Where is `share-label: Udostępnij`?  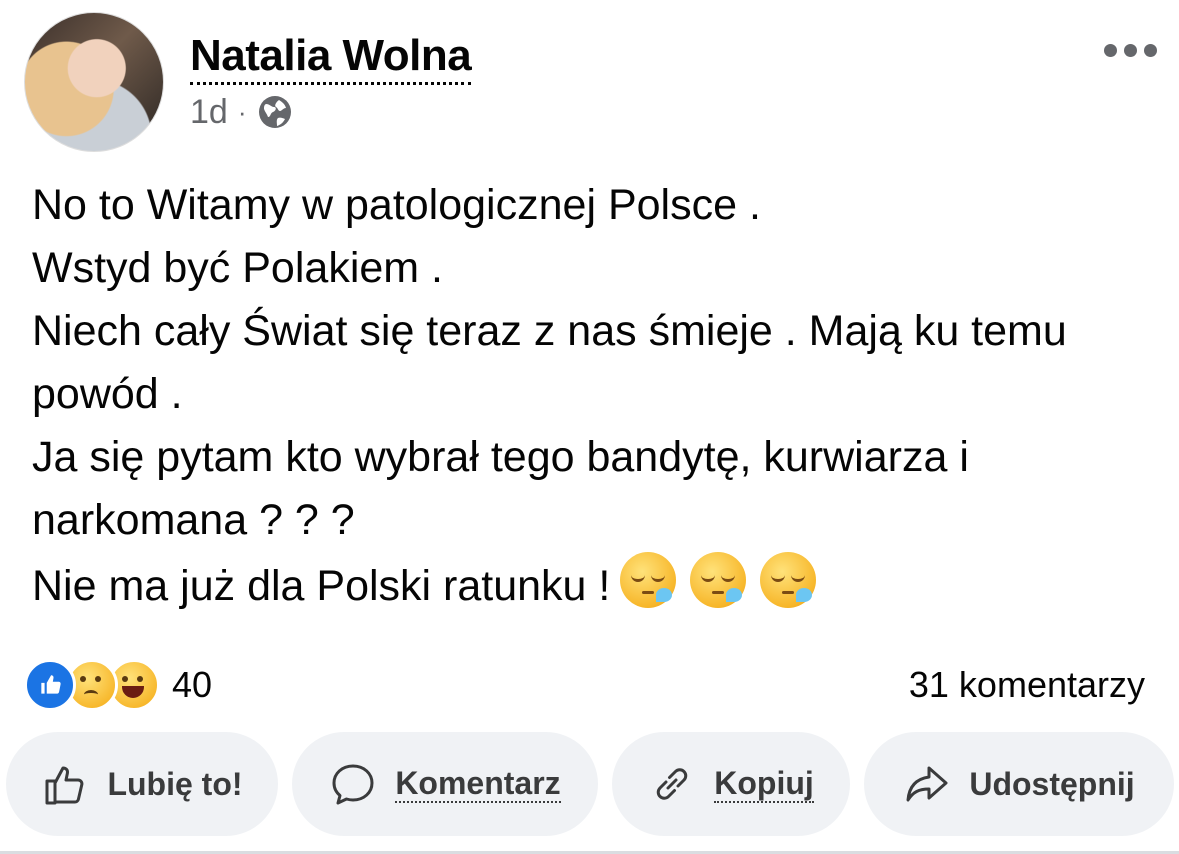 share-label: Udostępnij is located at coordinates (1052, 783).